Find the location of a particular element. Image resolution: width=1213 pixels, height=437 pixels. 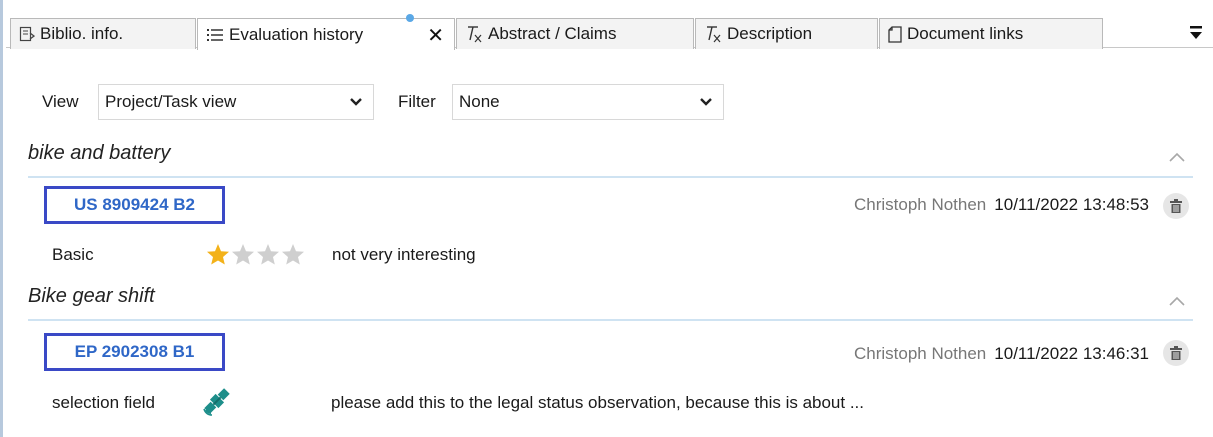

evaluation-comment: not very interesting is located at coordinates (404, 254).